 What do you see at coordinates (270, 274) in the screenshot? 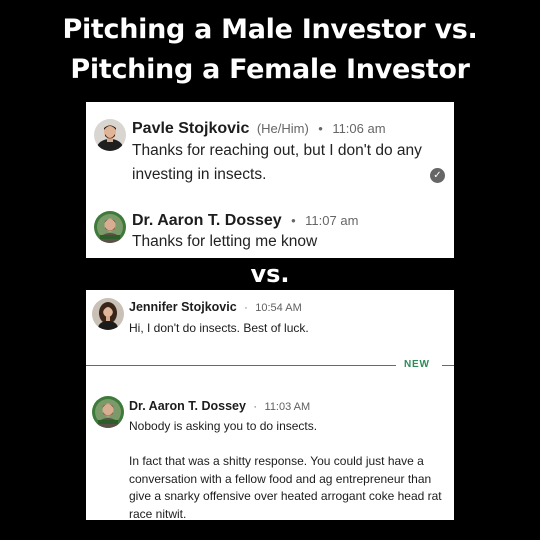
I see `vs-separator: vs.` at bounding box center [270, 274].